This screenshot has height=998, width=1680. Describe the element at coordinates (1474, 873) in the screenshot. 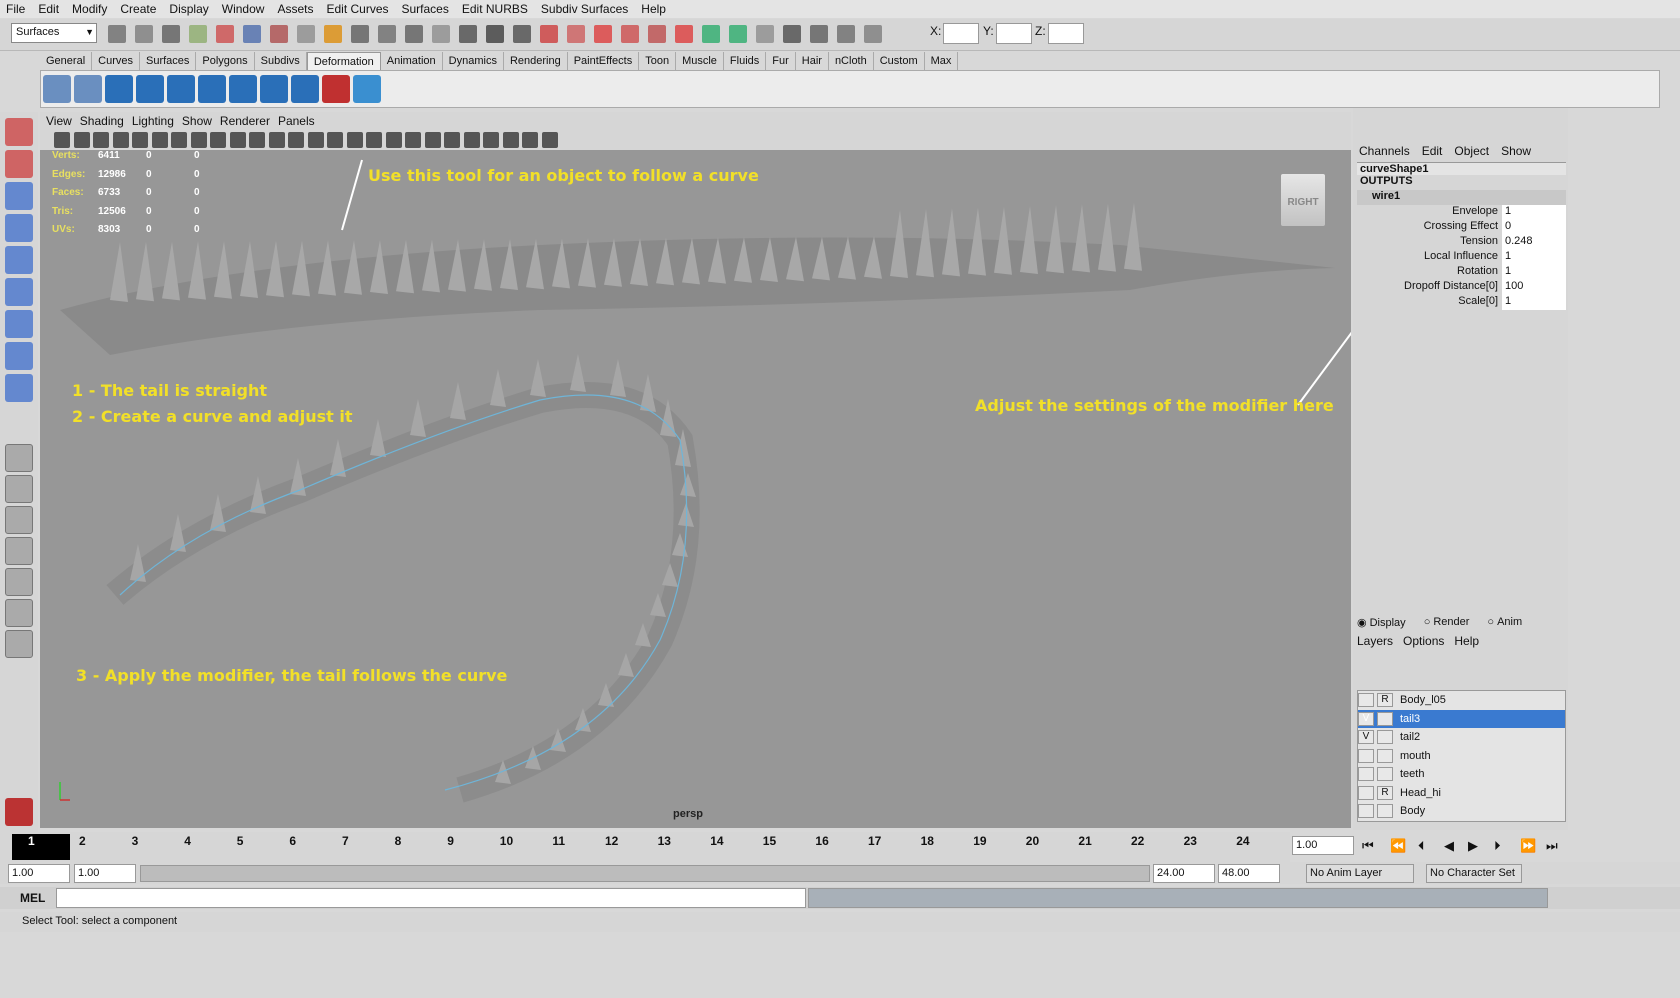

I see `character-set-dropdown: No Character Set` at that location.